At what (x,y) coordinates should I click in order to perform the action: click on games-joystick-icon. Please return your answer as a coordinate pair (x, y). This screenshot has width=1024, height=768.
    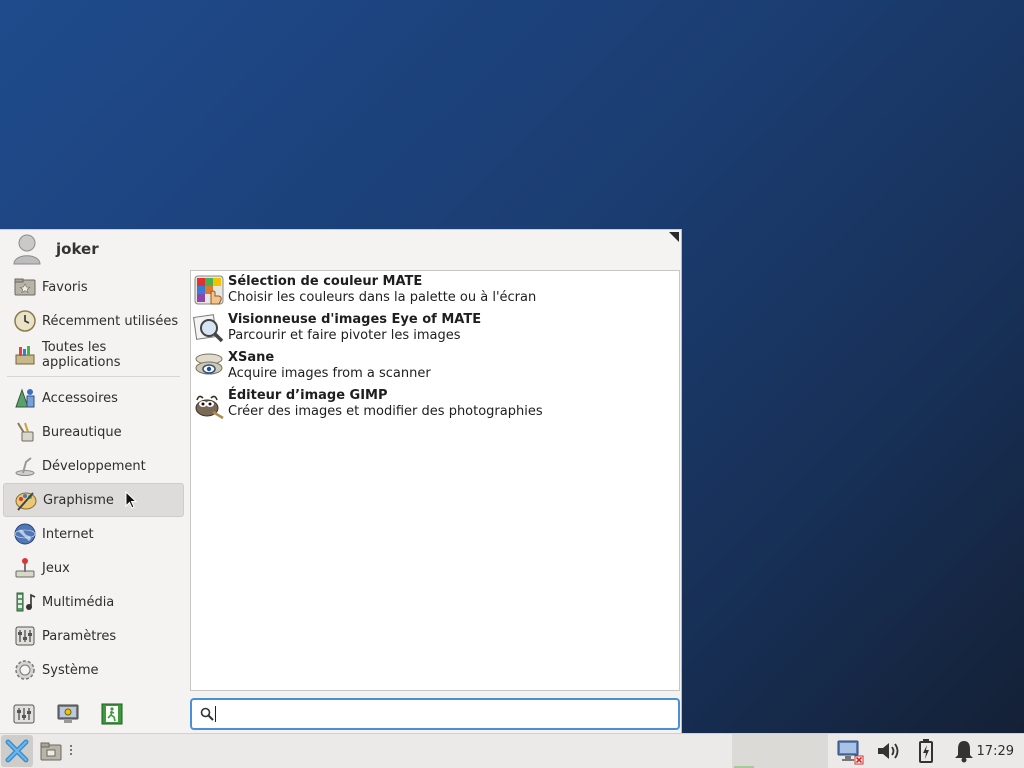
    Looking at the image, I should click on (25, 568).